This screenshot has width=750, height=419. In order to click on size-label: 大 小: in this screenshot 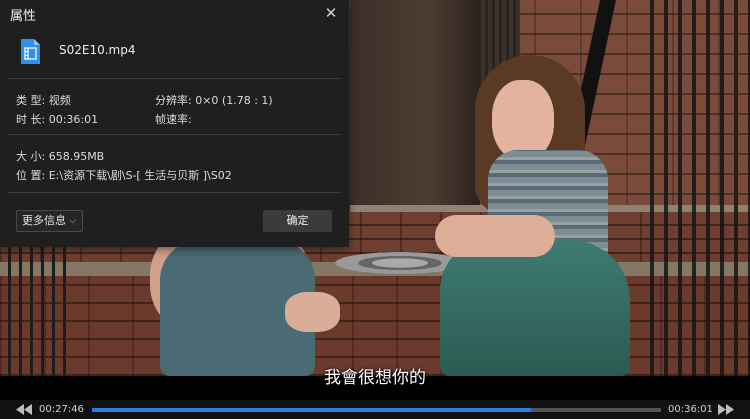, I will do `click(31, 156)`.